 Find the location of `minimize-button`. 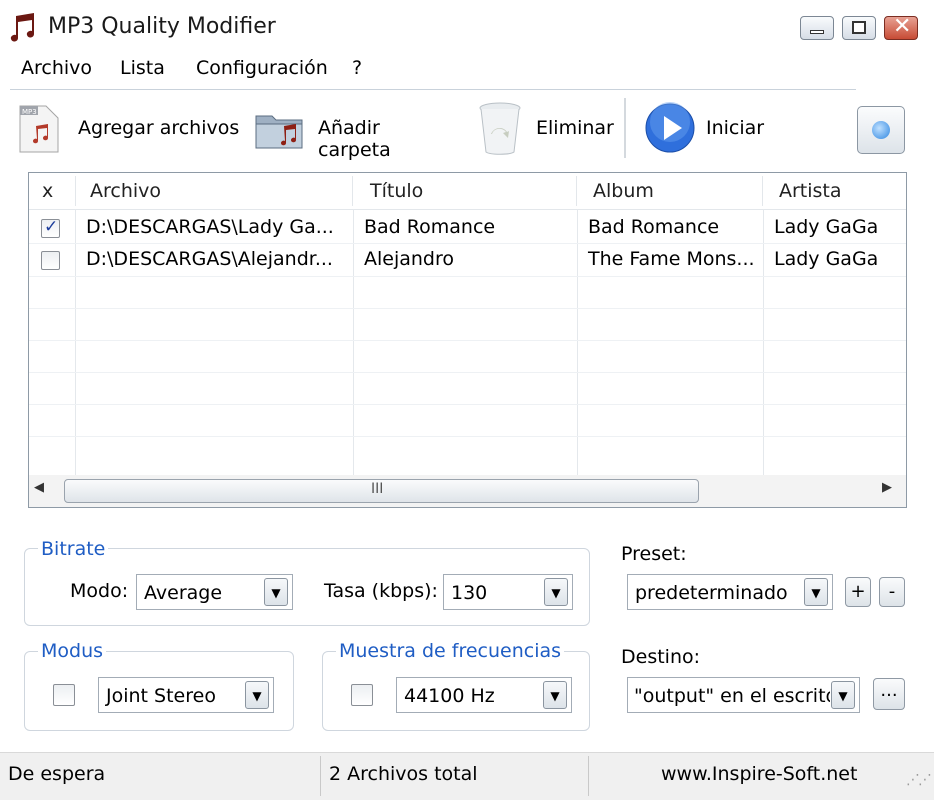

minimize-button is located at coordinates (817, 28).